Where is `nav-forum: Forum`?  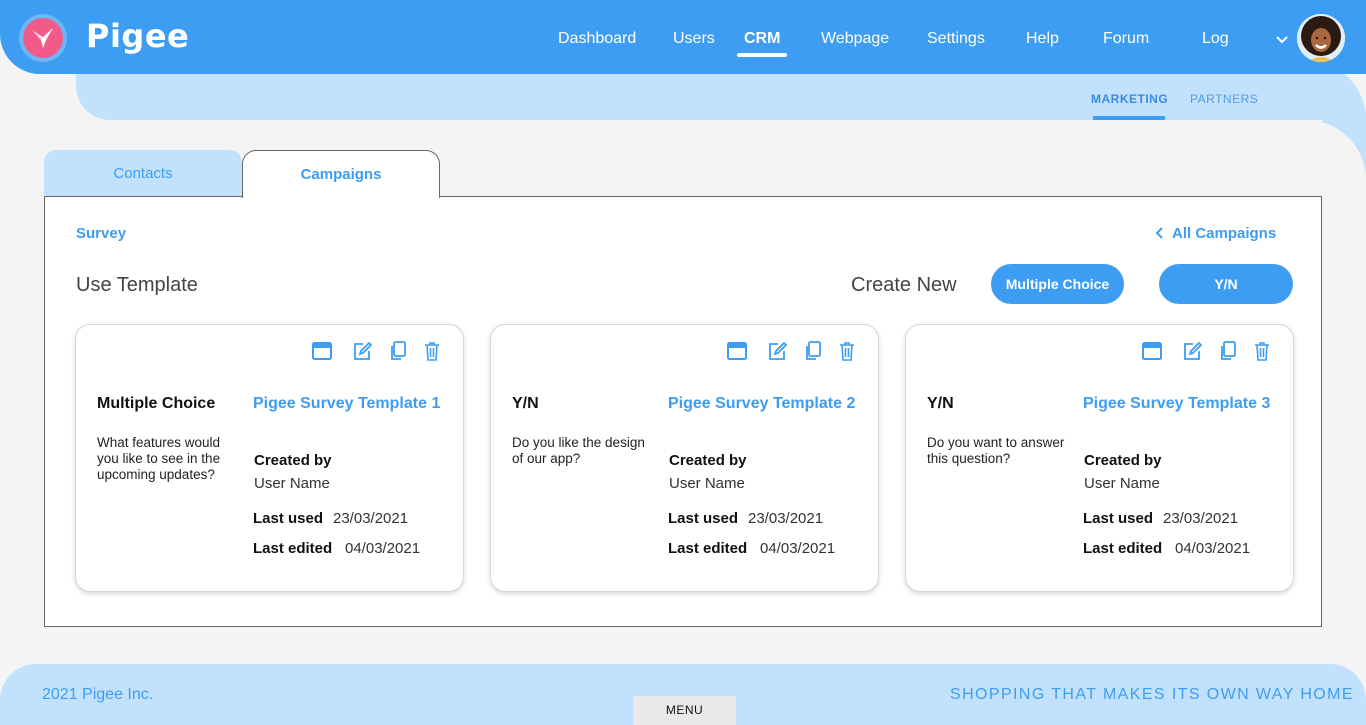
nav-forum: Forum is located at coordinates (1126, 39).